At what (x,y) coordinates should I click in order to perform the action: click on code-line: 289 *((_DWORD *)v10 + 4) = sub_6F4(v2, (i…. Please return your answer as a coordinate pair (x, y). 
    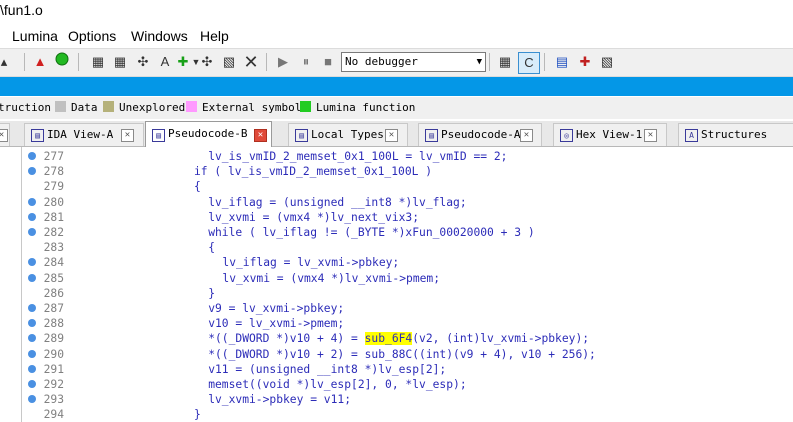
    Looking at the image, I should click on (396, 338).